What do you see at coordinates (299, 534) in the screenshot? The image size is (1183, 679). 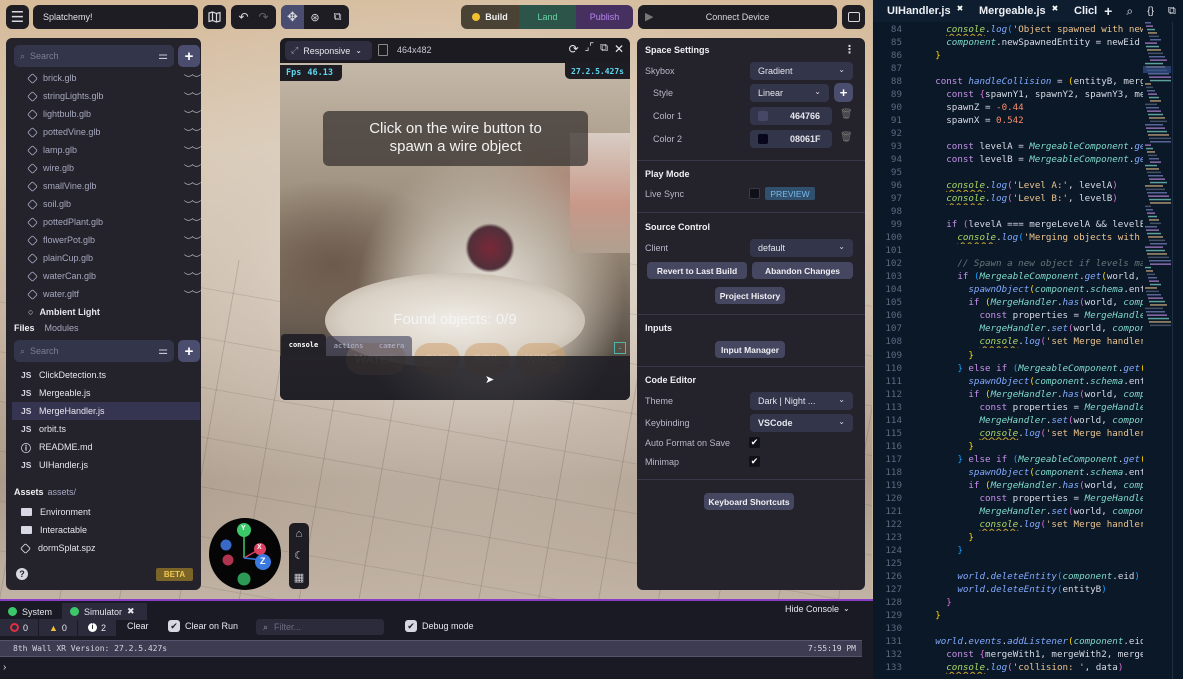 I see `home-icon: ⌂` at bounding box center [299, 534].